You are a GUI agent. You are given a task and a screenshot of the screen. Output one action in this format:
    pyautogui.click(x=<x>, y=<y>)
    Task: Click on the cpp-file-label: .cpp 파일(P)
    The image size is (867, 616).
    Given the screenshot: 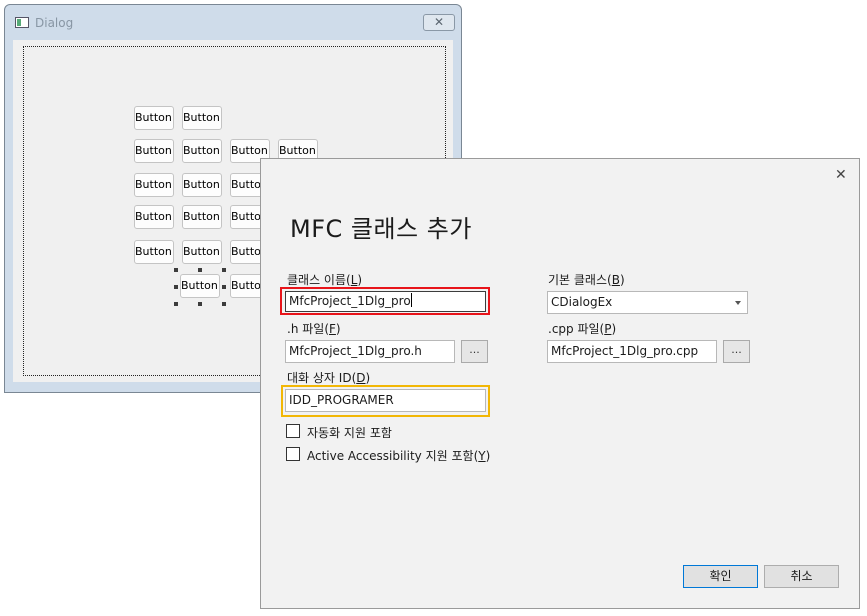 What is the action you would take?
    pyautogui.click(x=582, y=329)
    